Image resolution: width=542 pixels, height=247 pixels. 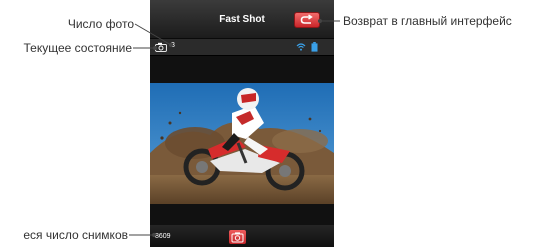 I want to click on back-arrow-icon, so click(x=306, y=19).